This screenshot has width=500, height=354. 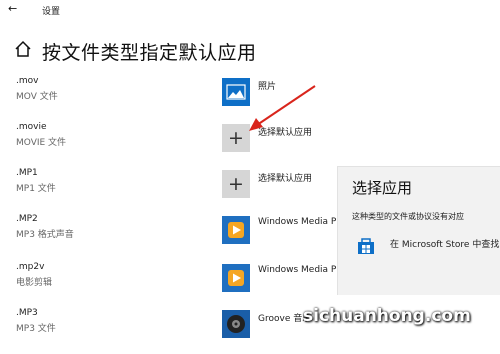 What do you see at coordinates (41, 143) in the screenshot?
I see `file-type-description: MOVIE 文件` at bounding box center [41, 143].